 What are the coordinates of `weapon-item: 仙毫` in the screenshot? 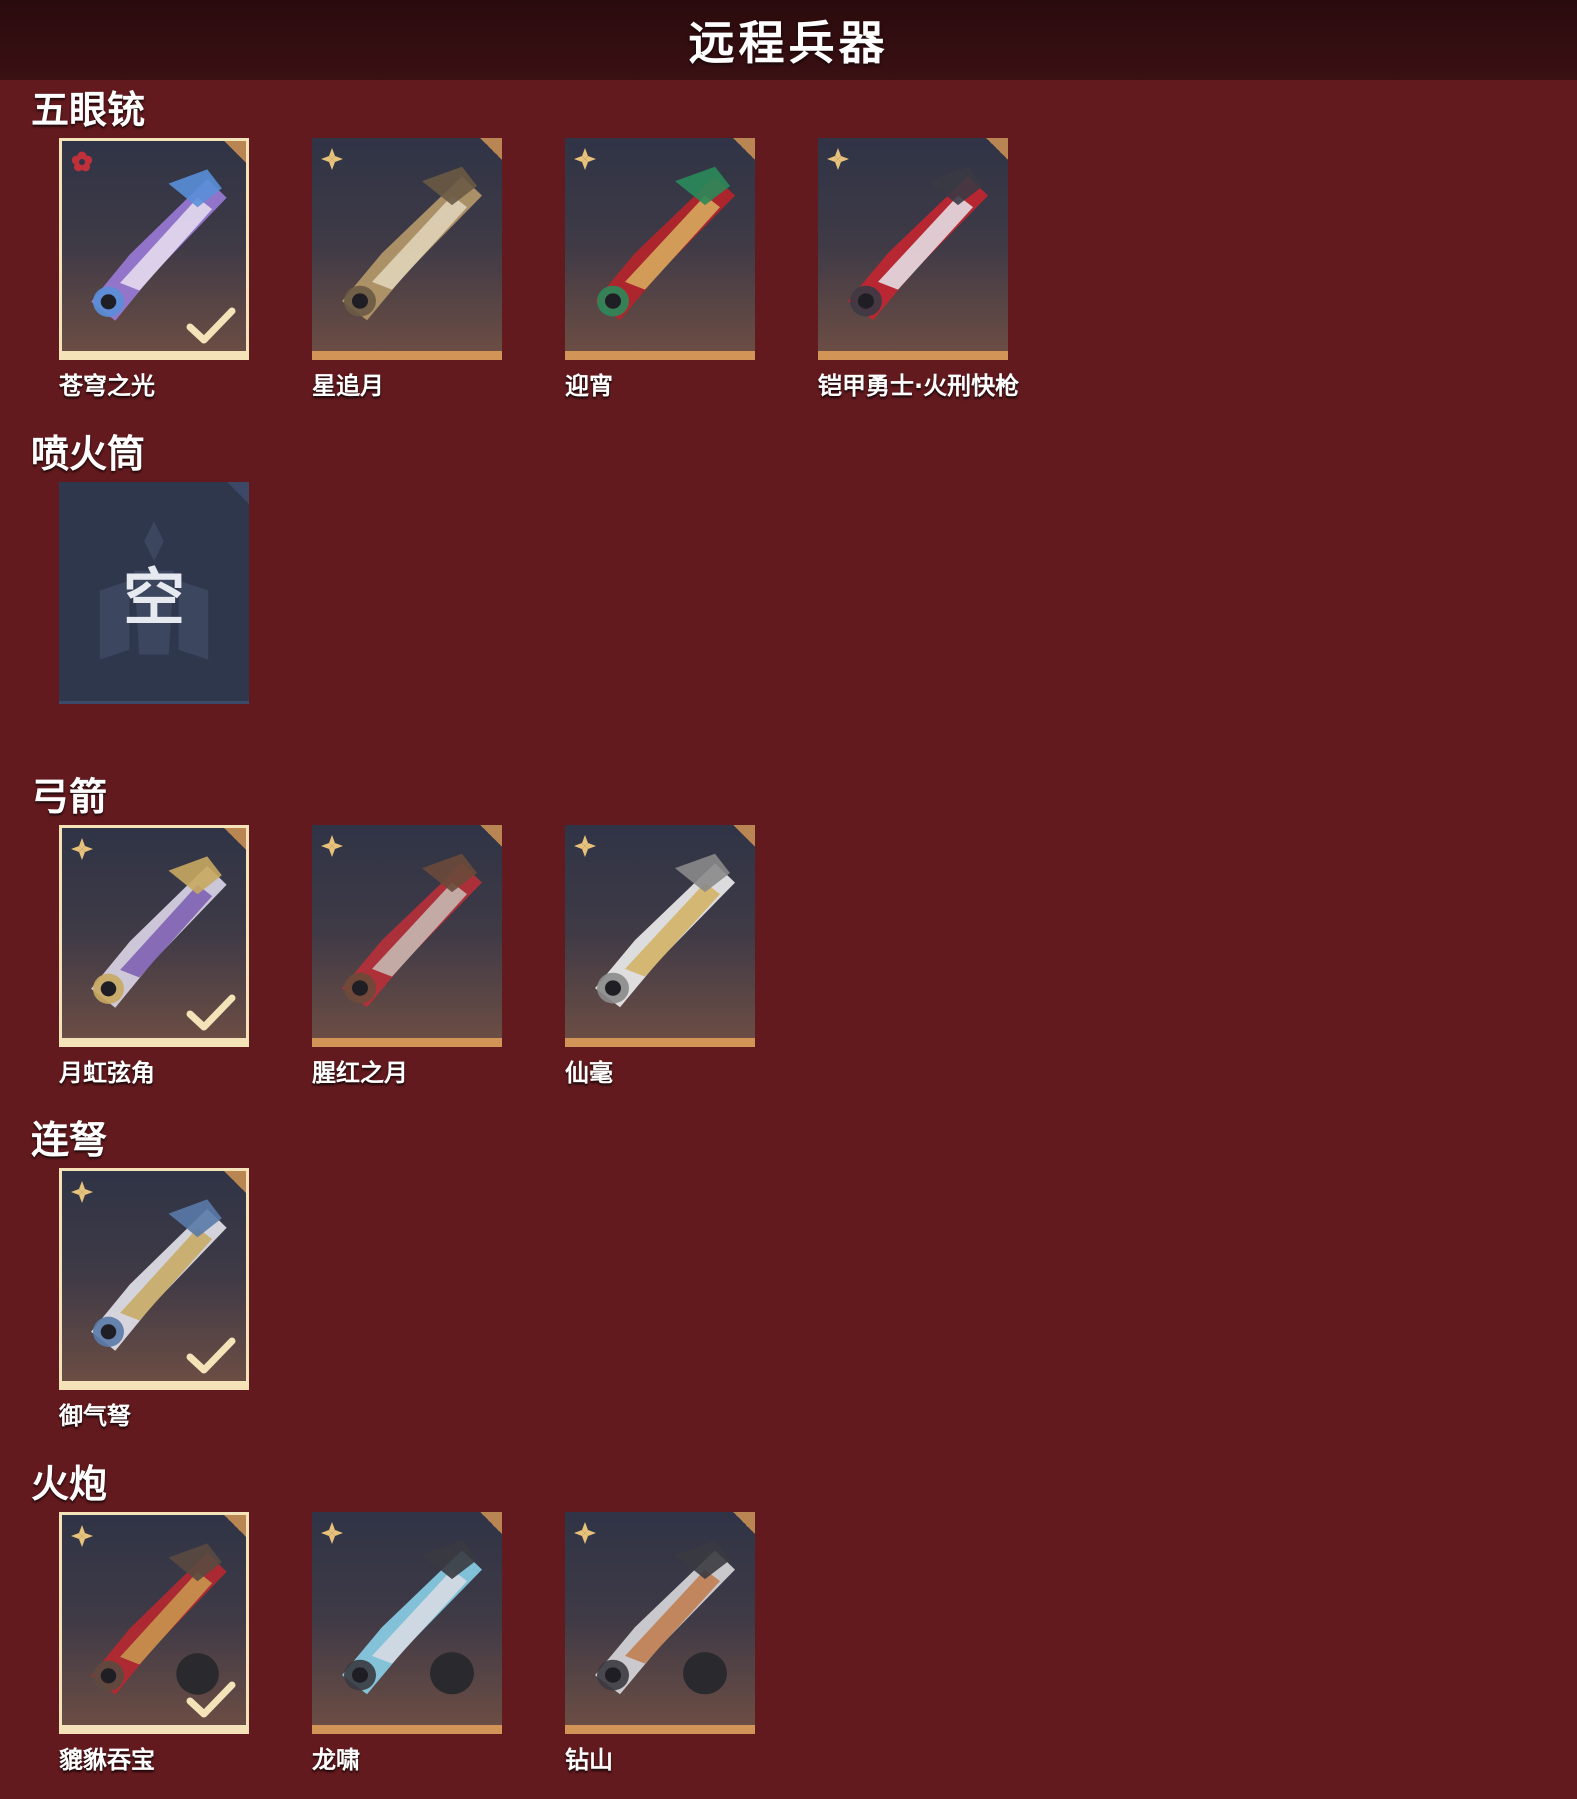 It's located at (663, 956).